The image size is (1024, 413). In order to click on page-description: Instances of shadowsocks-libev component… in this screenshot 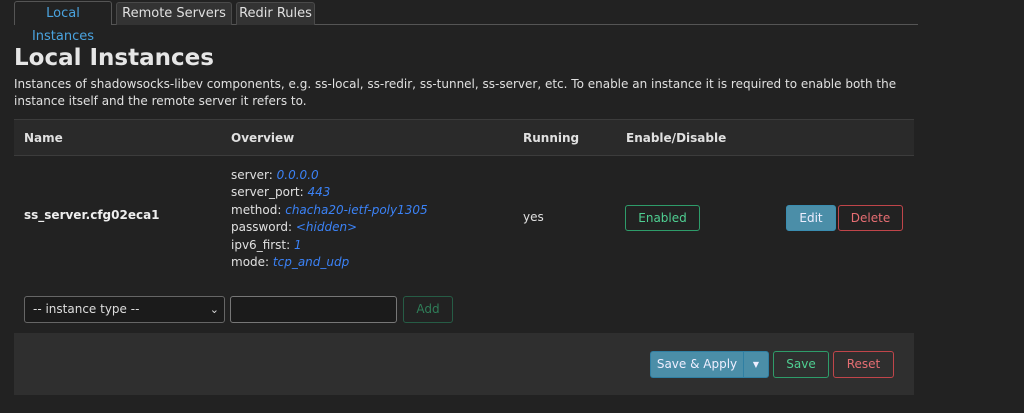, I will do `click(455, 92)`.